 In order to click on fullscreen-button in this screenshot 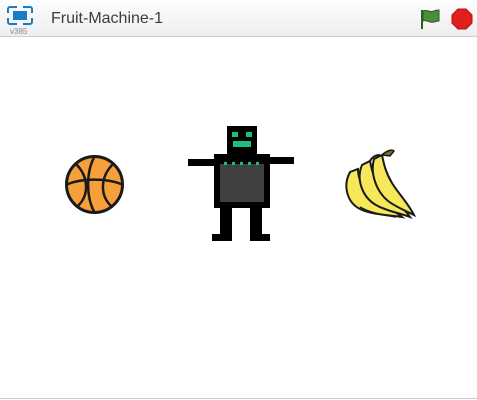, I will do `click(20, 15)`.